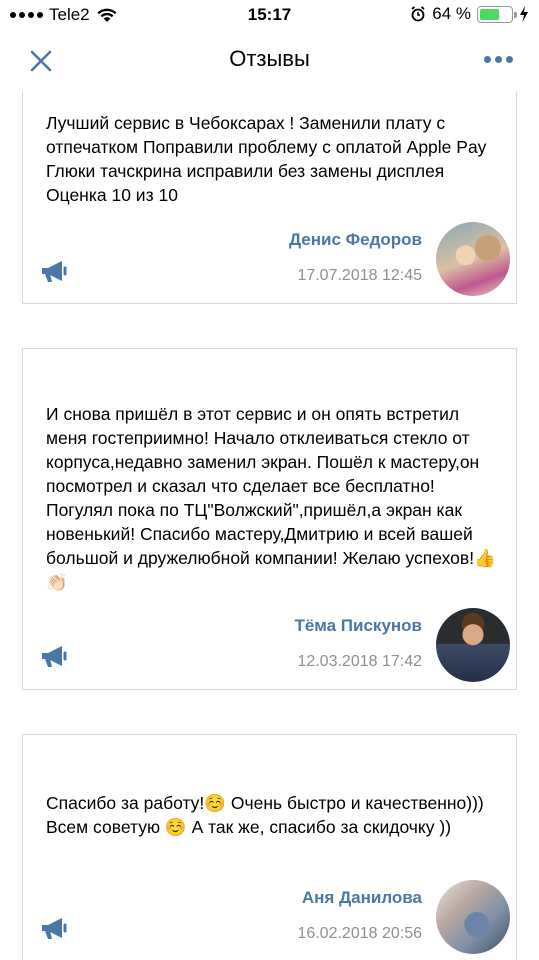  Describe the element at coordinates (451, 13) in the screenshot. I see `battery-percent: 64 %` at that location.